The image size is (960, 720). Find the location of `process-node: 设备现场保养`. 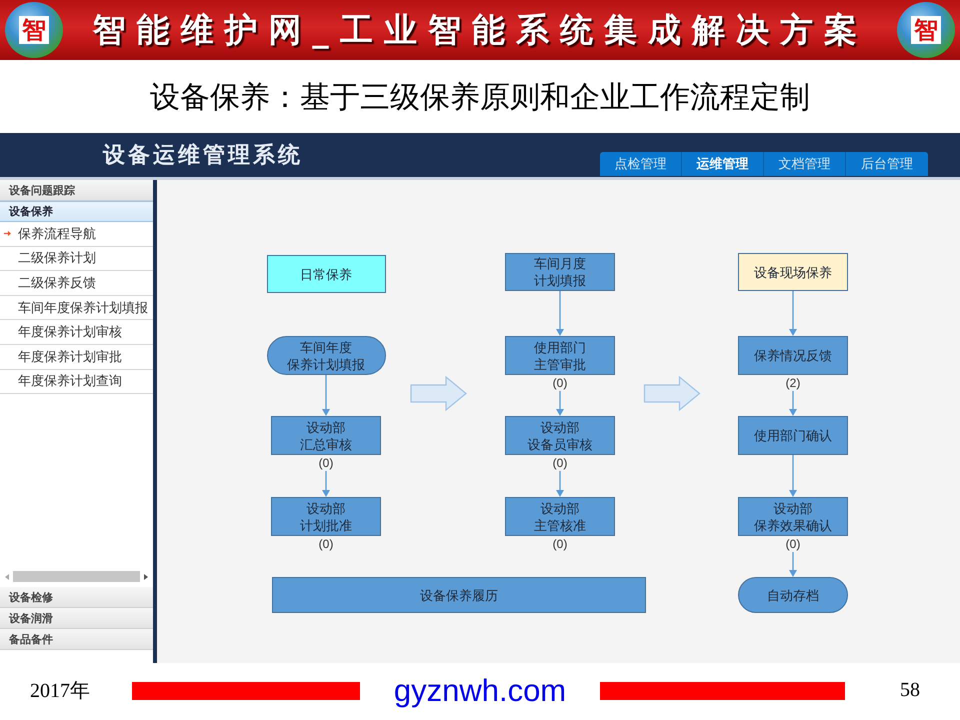

process-node: 设备现场保养 is located at coordinates (793, 272).